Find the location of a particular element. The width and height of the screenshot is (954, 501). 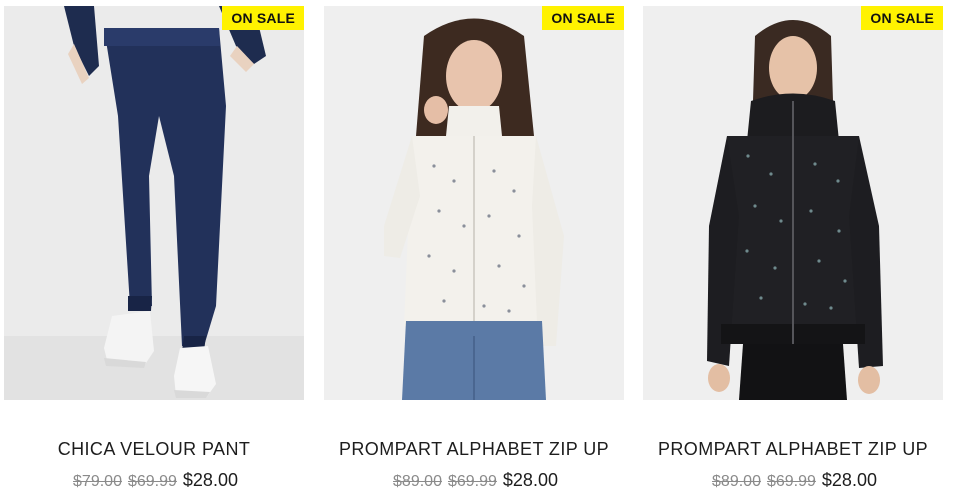

product-name: CHICA VELOUR PANT is located at coordinates (154, 449).